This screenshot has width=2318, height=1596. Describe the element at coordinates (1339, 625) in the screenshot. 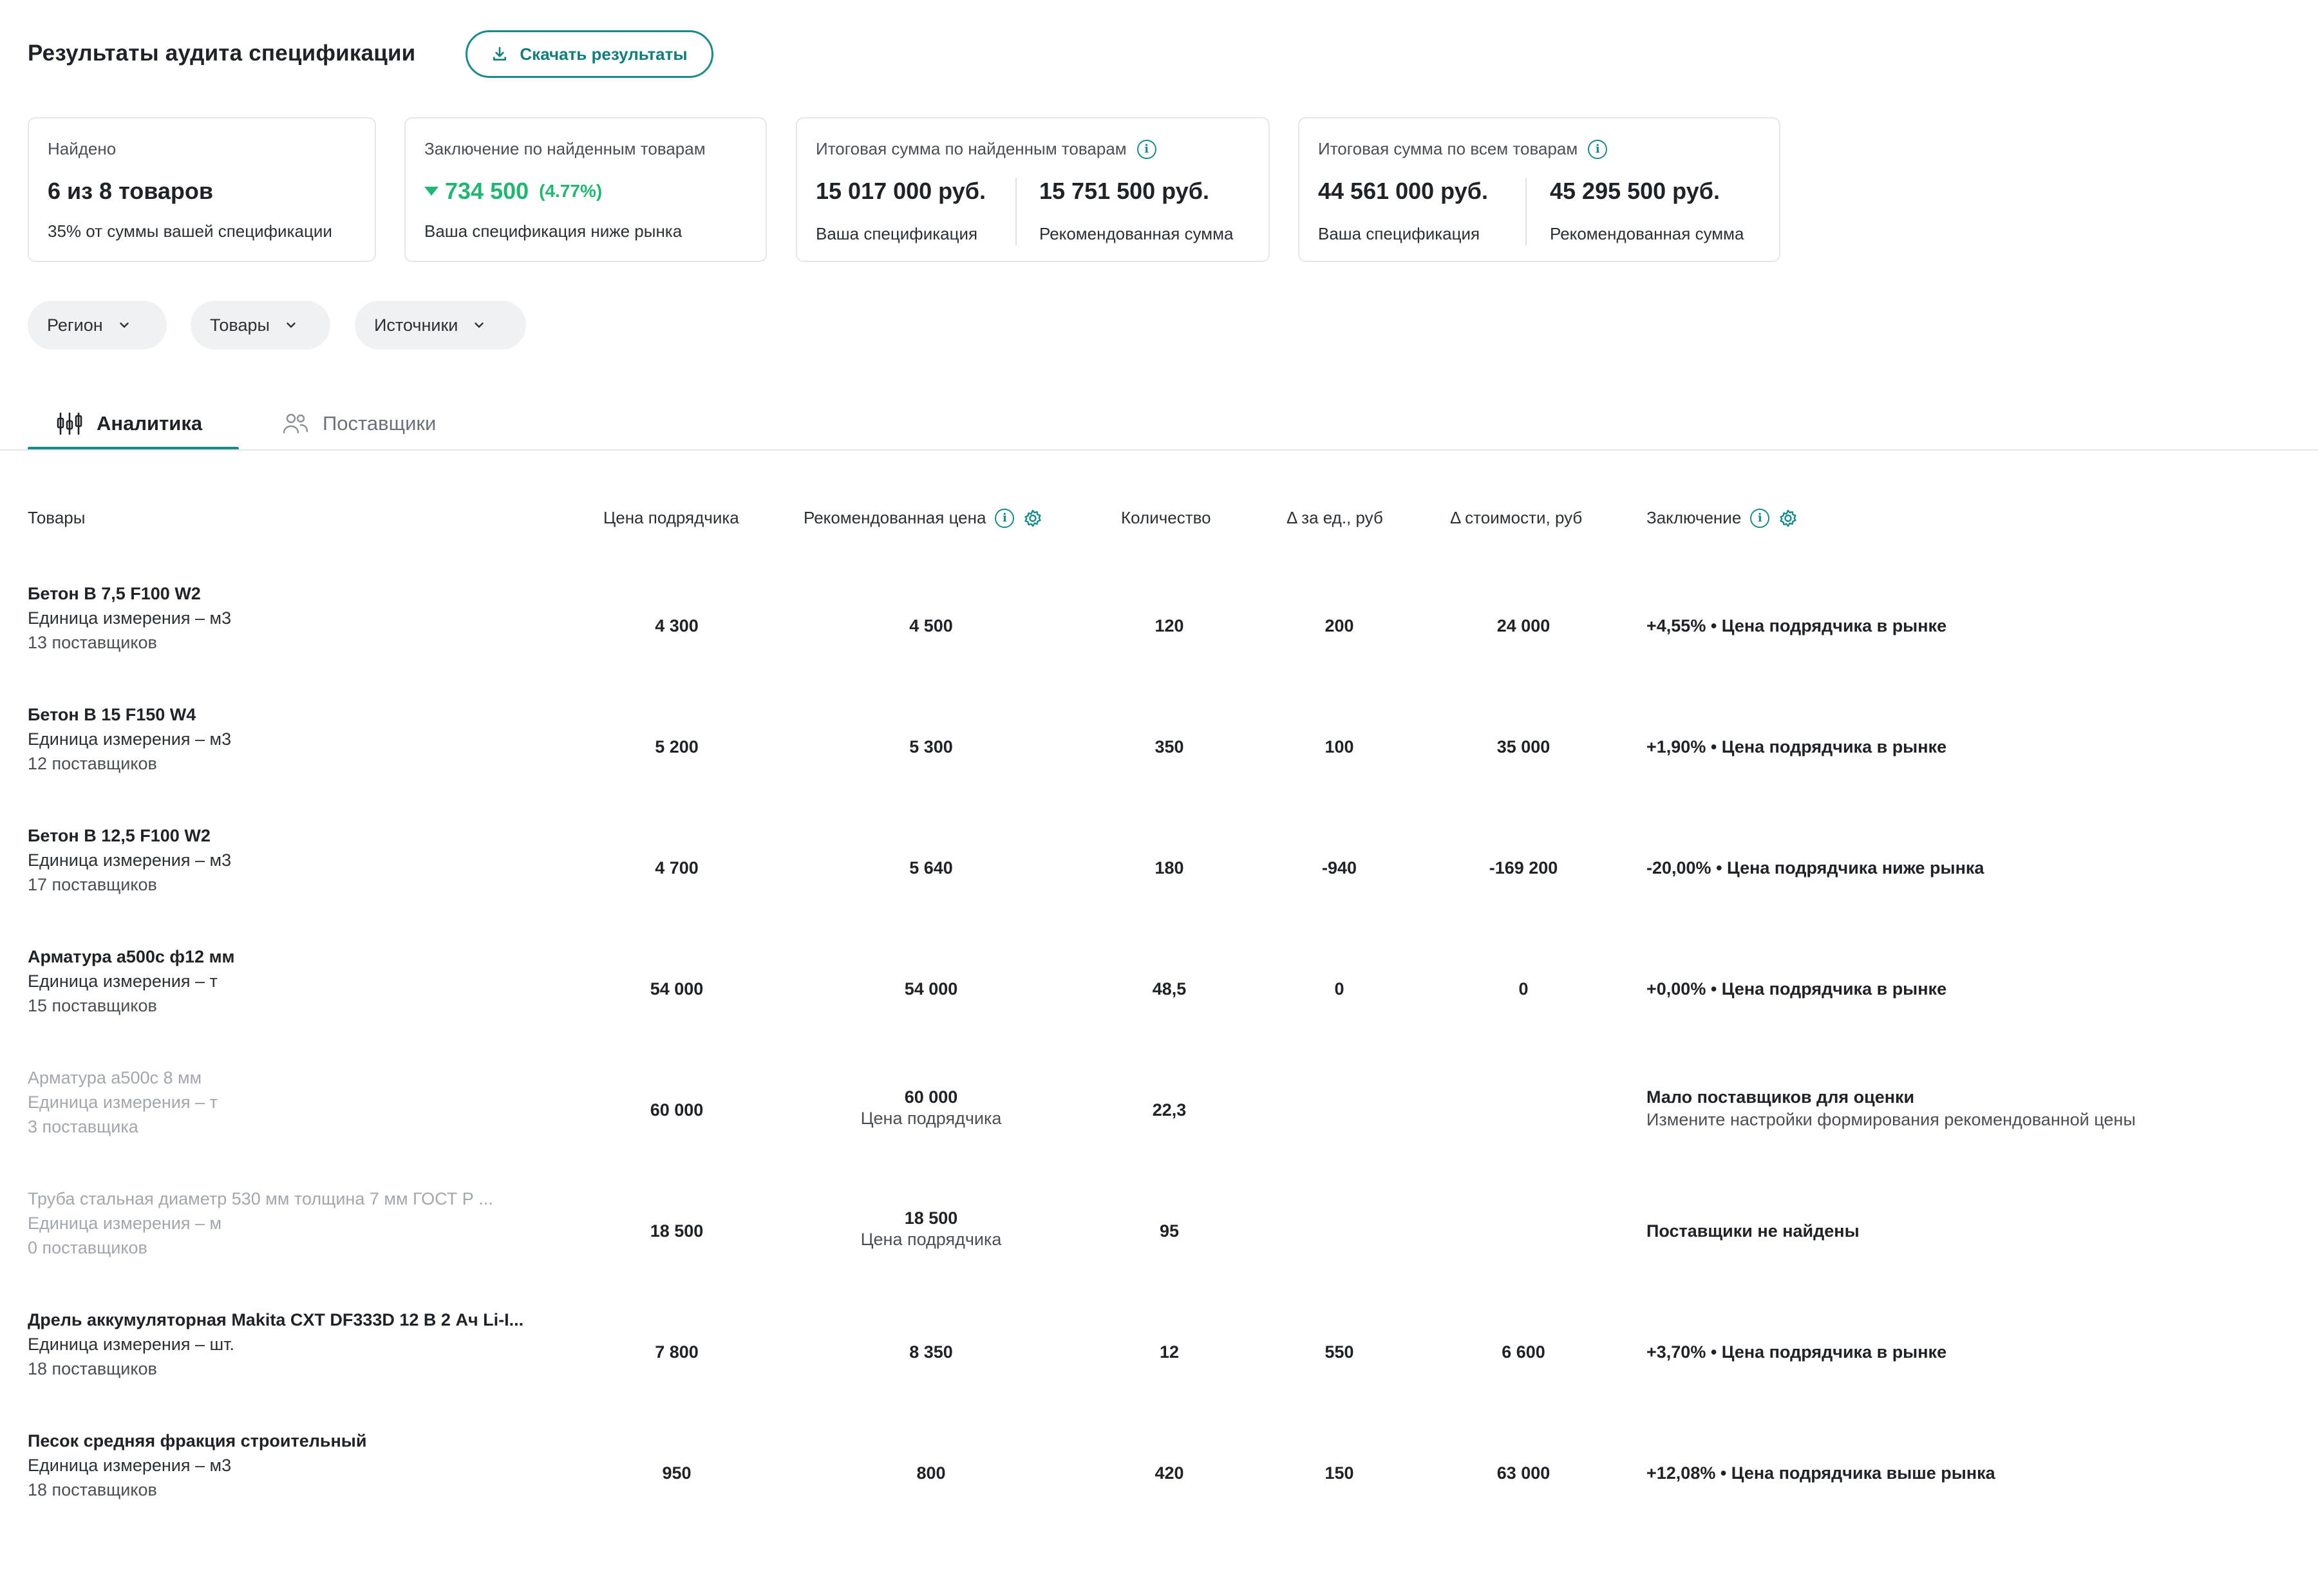

I see `delta-unit: 200` at that location.